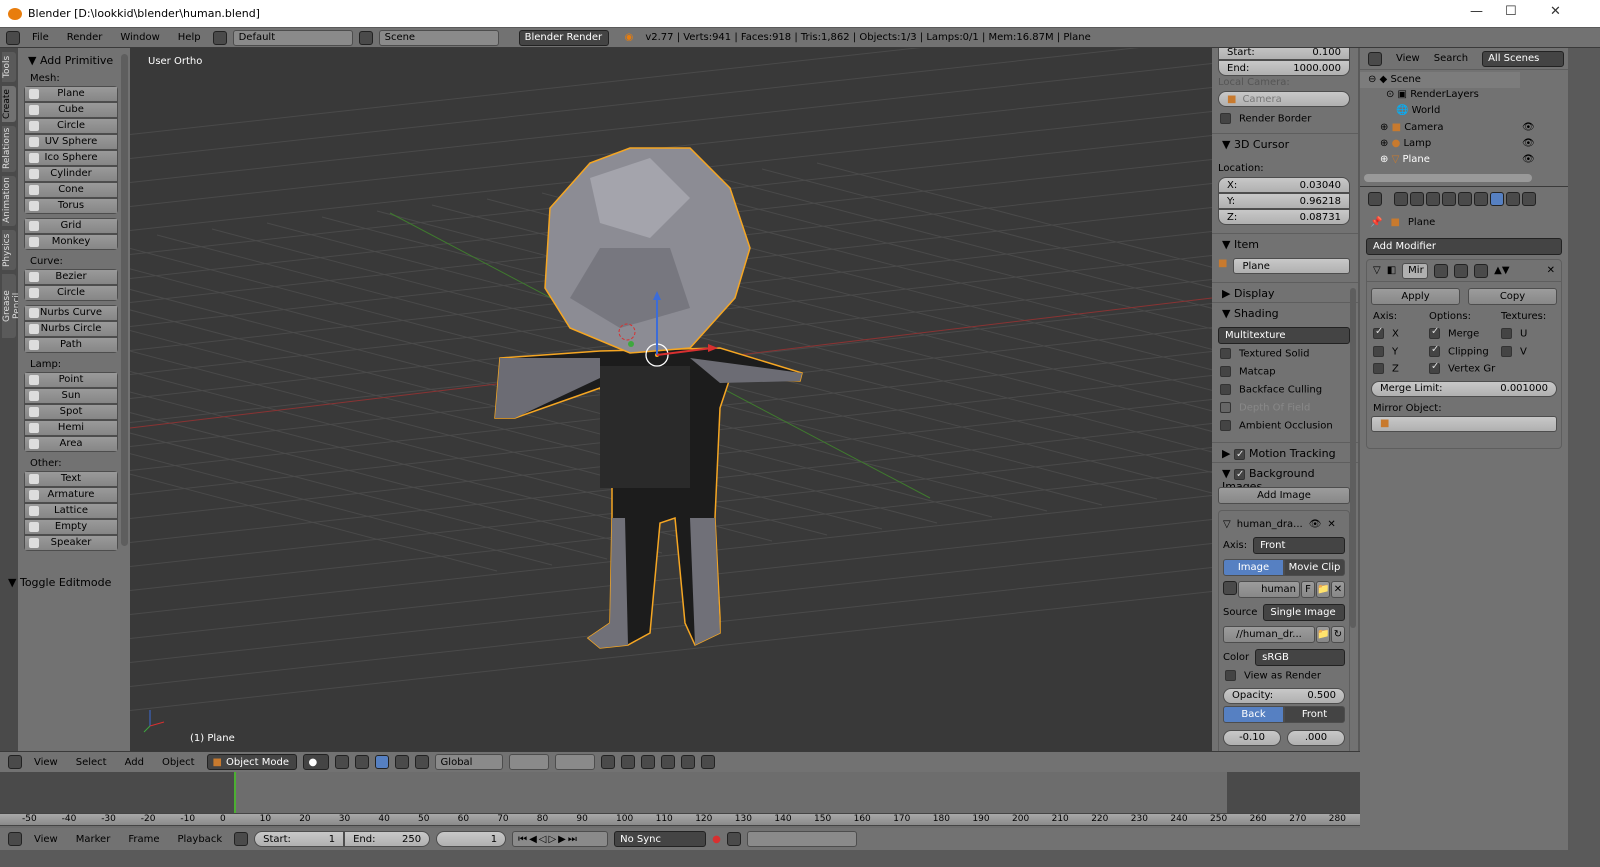  Describe the element at coordinates (1529, 199) in the screenshot. I see `material-tab-icon` at that location.